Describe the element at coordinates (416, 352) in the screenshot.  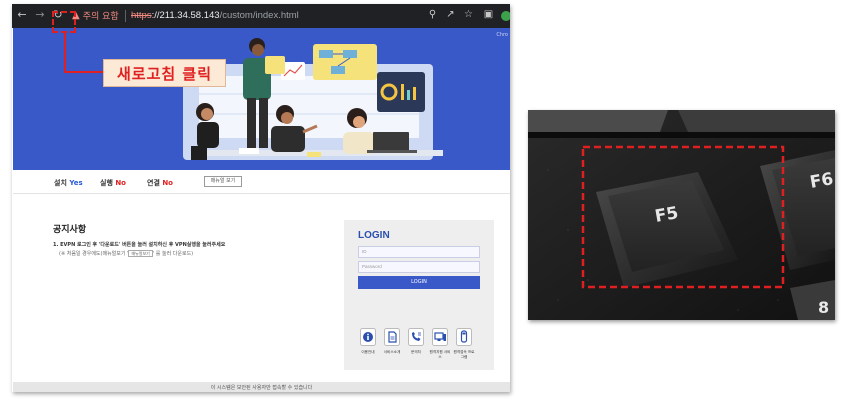
I see `quick-link-label: 문의처` at that location.